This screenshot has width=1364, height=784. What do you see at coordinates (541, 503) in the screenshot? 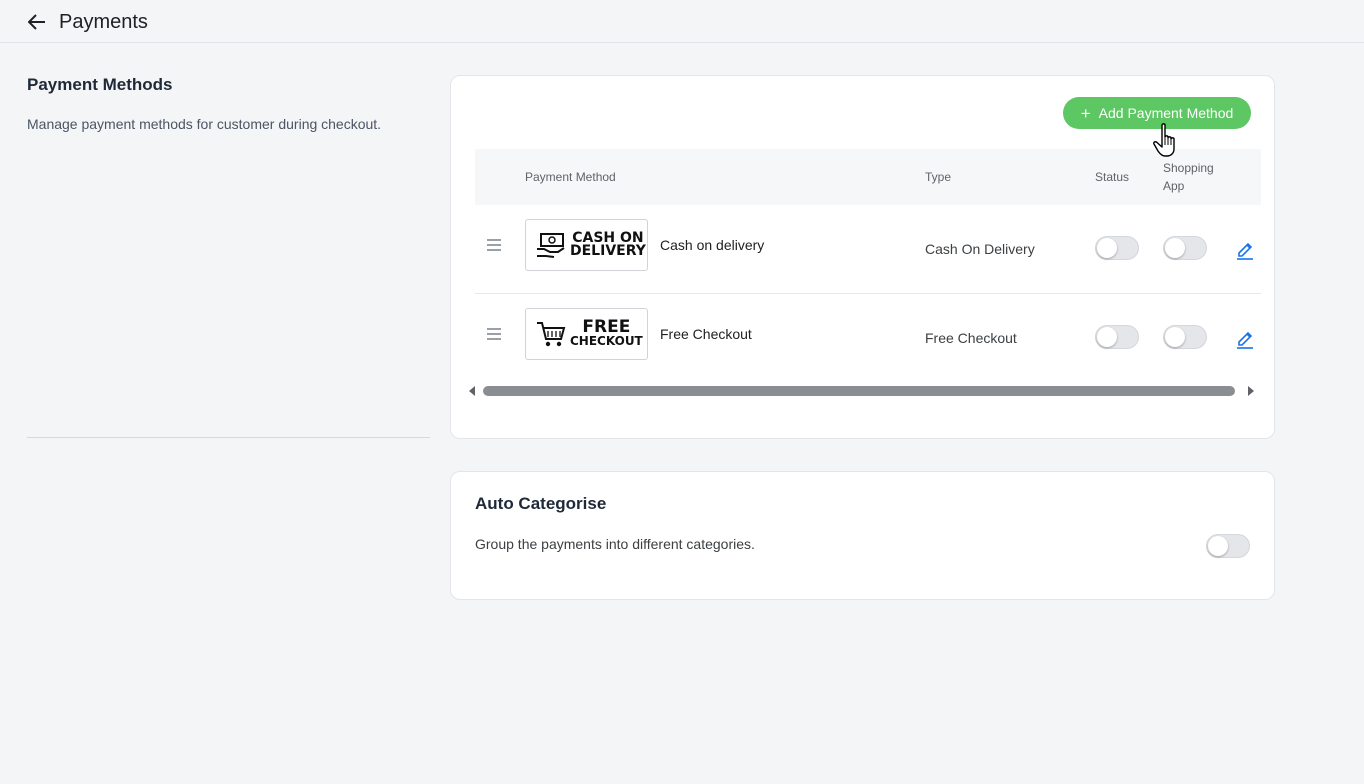
I see `auto-categorise-title: Auto Categorise` at bounding box center [541, 503].